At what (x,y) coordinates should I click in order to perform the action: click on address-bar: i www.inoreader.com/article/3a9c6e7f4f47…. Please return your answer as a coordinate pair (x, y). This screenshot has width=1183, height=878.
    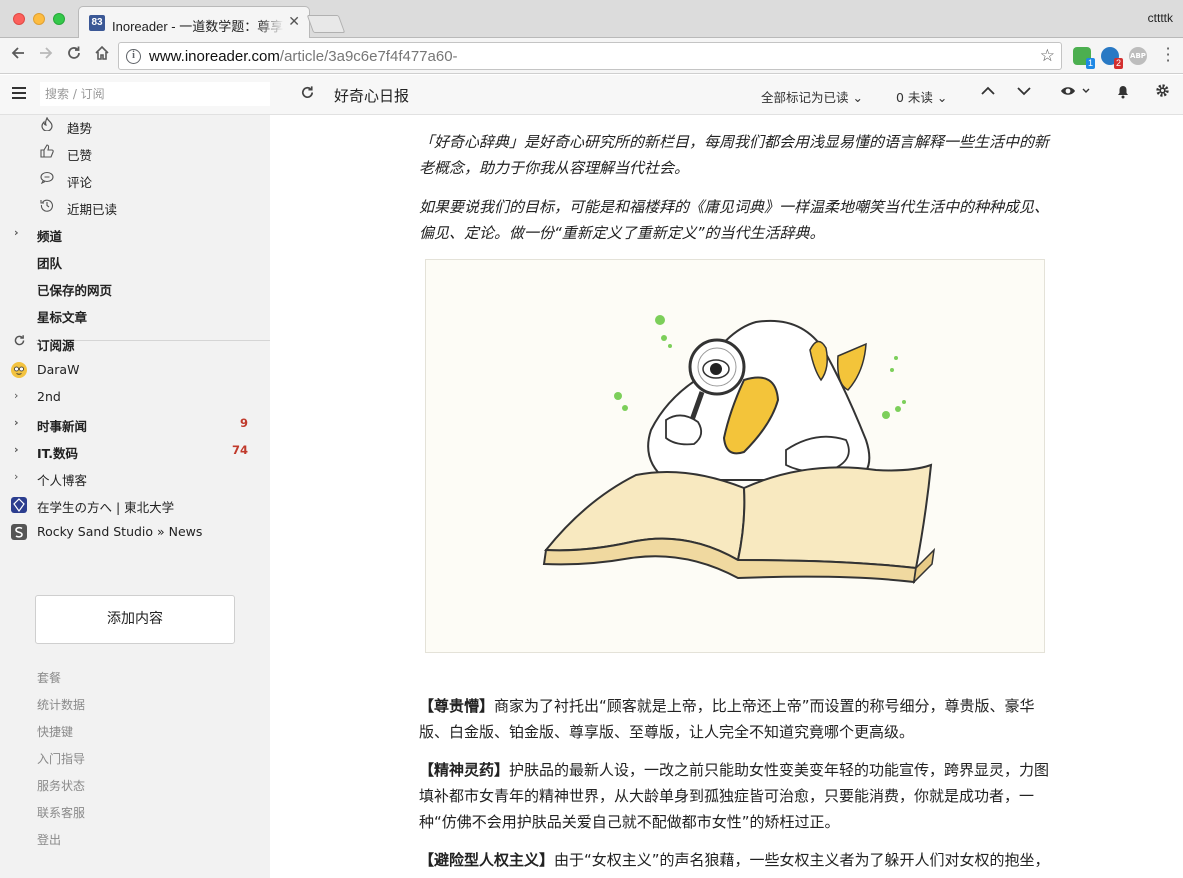
    Looking at the image, I should click on (590, 56).